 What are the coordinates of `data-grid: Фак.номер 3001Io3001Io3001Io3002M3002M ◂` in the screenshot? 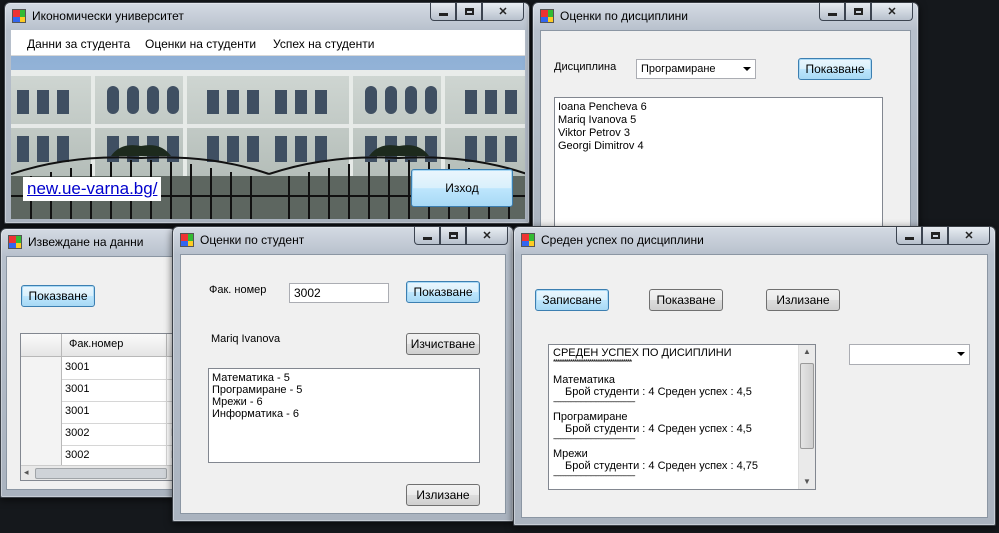 It's located at (100, 407).